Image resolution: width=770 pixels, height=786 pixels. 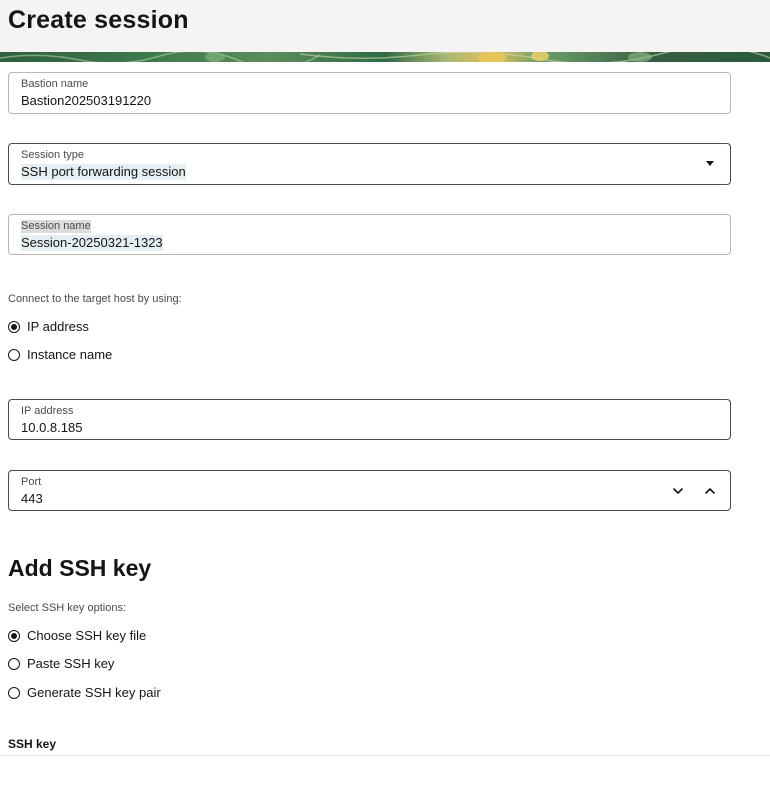 I want to click on session-name-label: Session name, so click(x=56, y=226).